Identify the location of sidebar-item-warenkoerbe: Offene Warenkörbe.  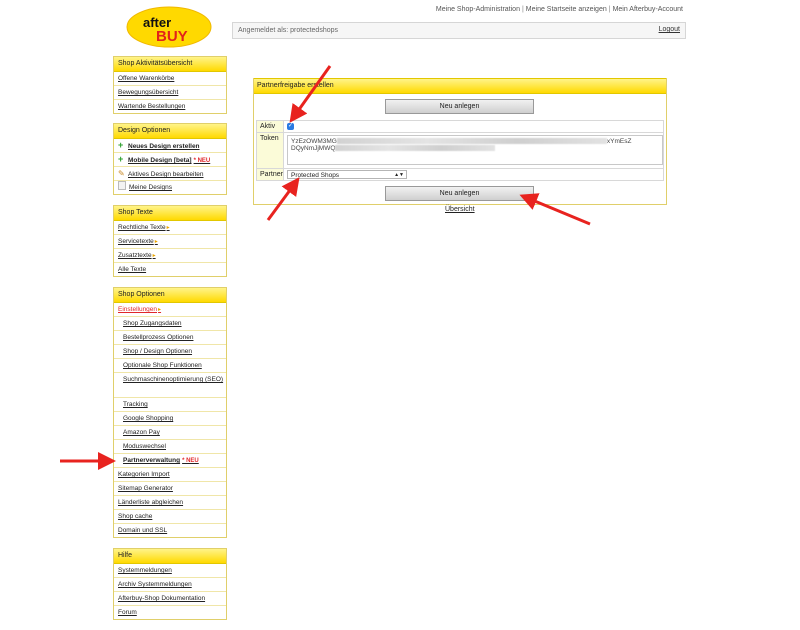
(170, 79).